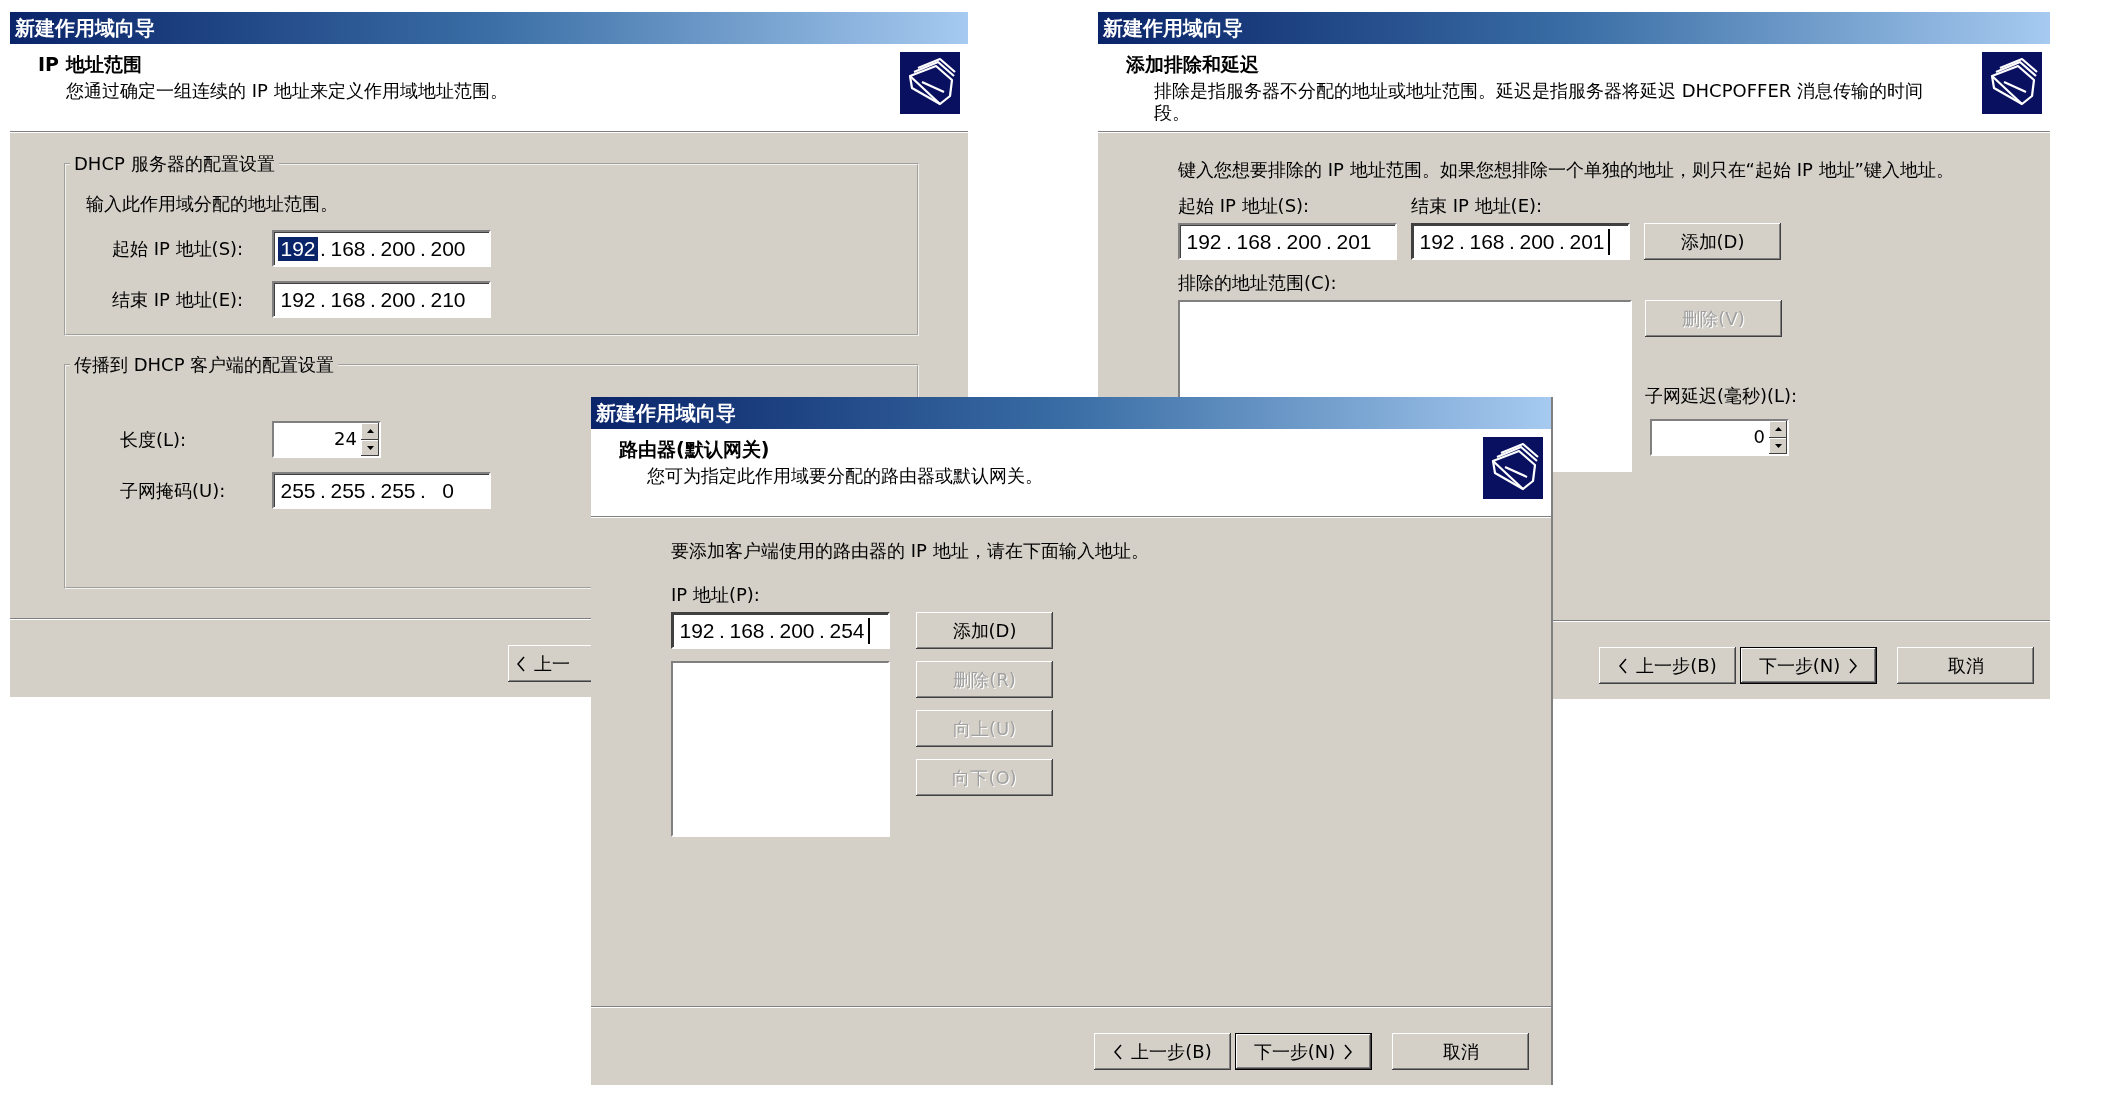 The width and height of the screenshot is (2106, 1108). Describe the element at coordinates (212, 204) in the screenshot. I see `instruction-text: 输入此作用域分配的地址范围。` at that location.